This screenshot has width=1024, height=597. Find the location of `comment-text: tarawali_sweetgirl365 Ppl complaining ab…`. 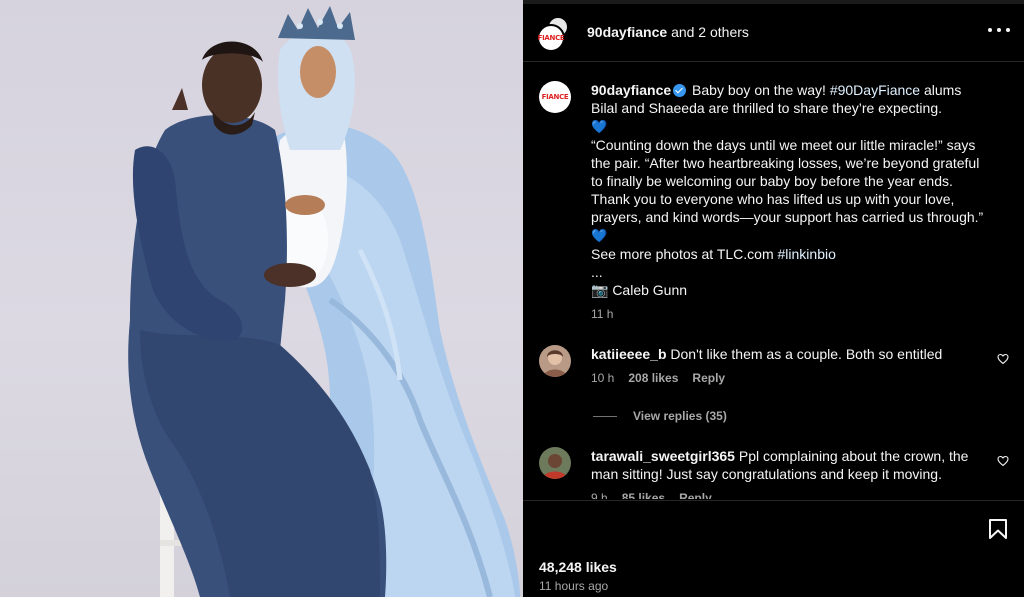

comment-text: tarawali_sweetgirl365 Ppl complaining ab… is located at coordinates (781, 465).